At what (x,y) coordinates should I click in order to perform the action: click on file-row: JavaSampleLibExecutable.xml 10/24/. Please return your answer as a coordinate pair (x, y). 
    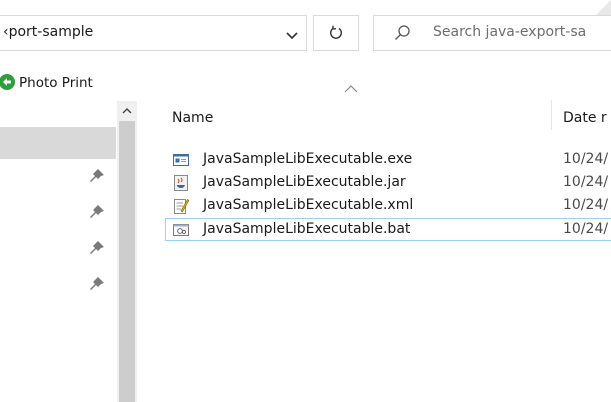
    Looking at the image, I should click on (388, 206).